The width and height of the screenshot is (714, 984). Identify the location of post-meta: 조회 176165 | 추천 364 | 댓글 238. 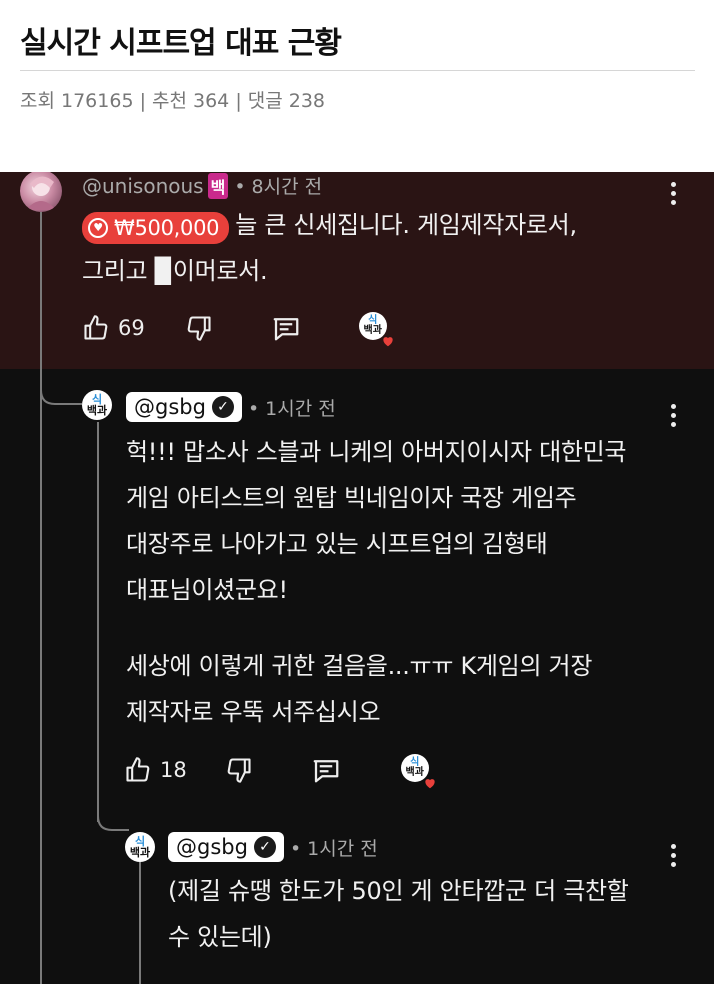
(173, 101).